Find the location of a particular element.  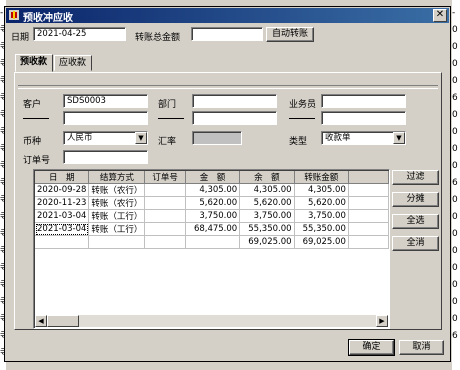

close-button: ✕ is located at coordinates (440, 15).